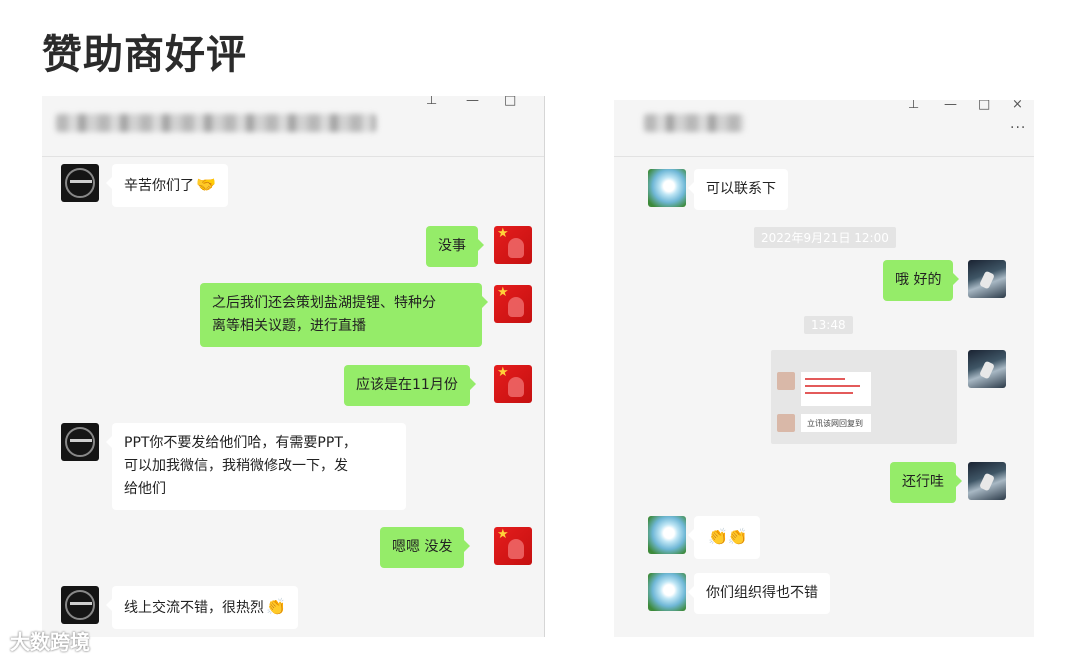  Describe the element at coordinates (452, 246) in the screenshot. I see `message-text: 没事` at that location.